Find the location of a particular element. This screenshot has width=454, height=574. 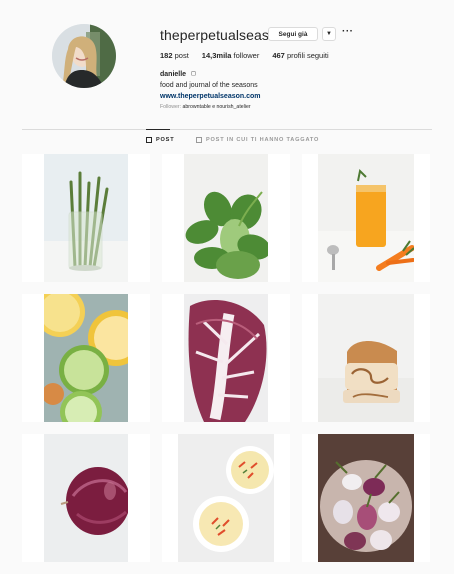

post-orange-juice is located at coordinates (366, 218).